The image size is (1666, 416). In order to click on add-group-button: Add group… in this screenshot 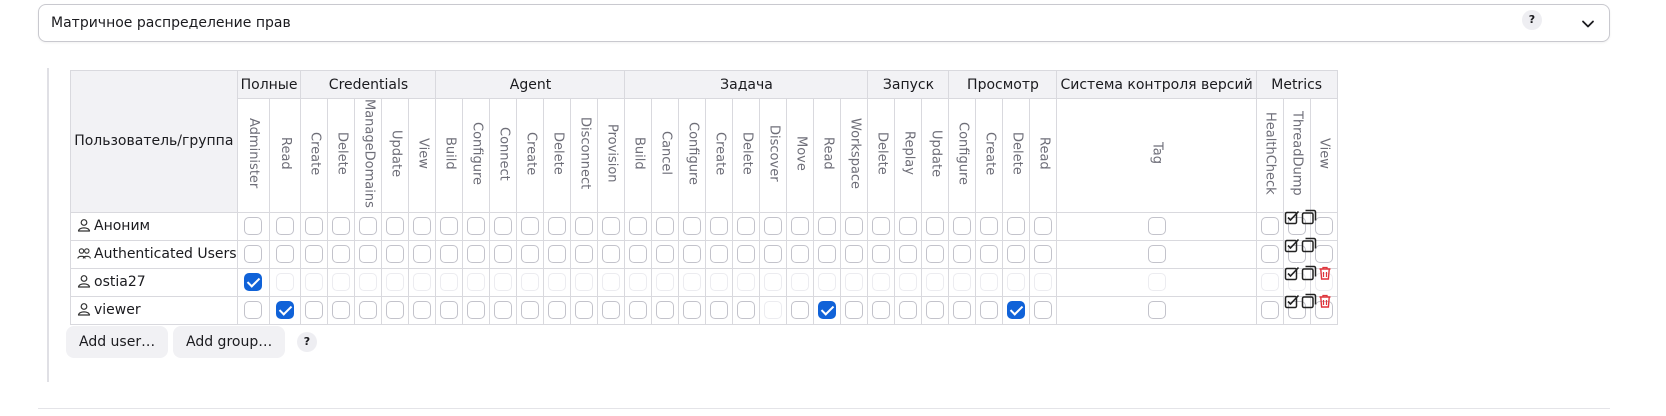, I will do `click(229, 342)`.